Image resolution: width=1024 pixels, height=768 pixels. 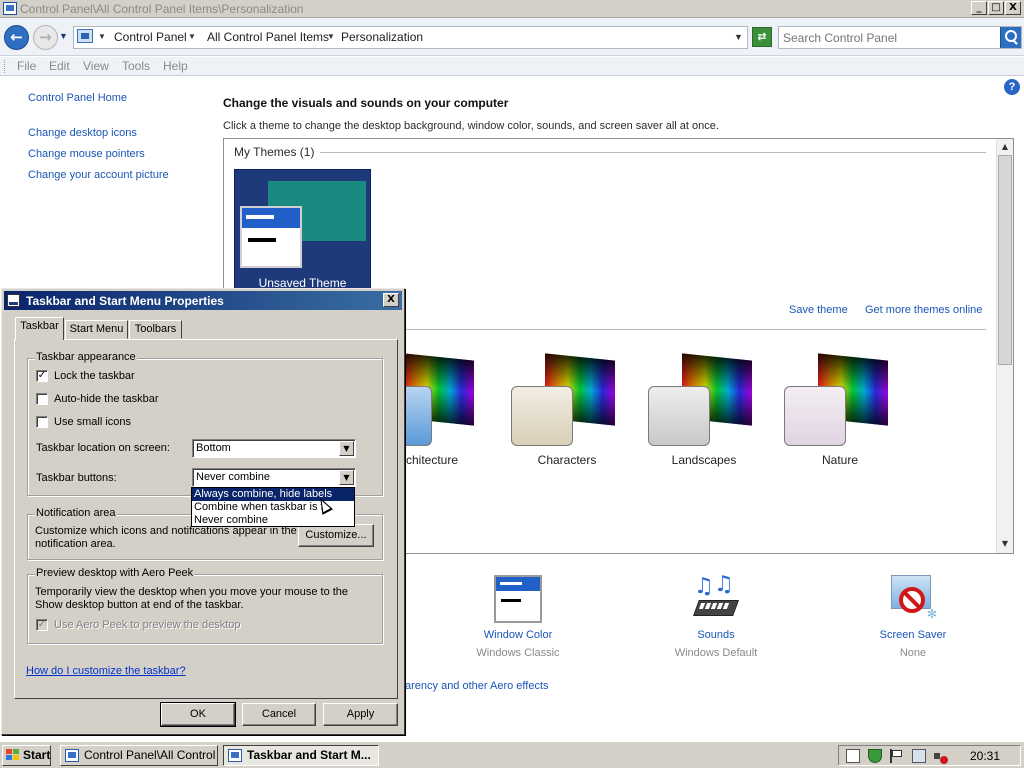 I want to click on sounds-link: Sounds, so click(x=716, y=635).